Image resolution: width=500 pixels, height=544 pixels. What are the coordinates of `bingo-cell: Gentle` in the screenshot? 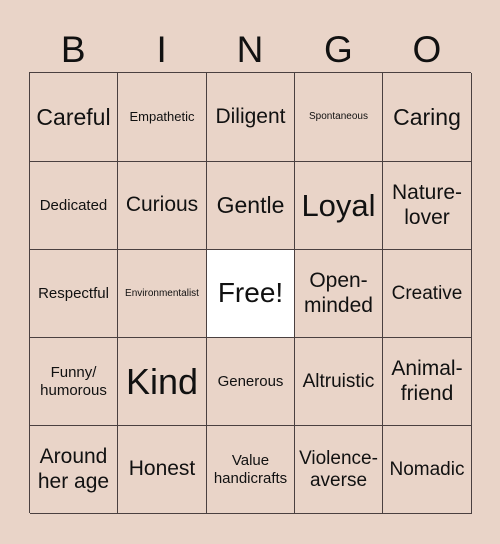 It's located at (251, 206).